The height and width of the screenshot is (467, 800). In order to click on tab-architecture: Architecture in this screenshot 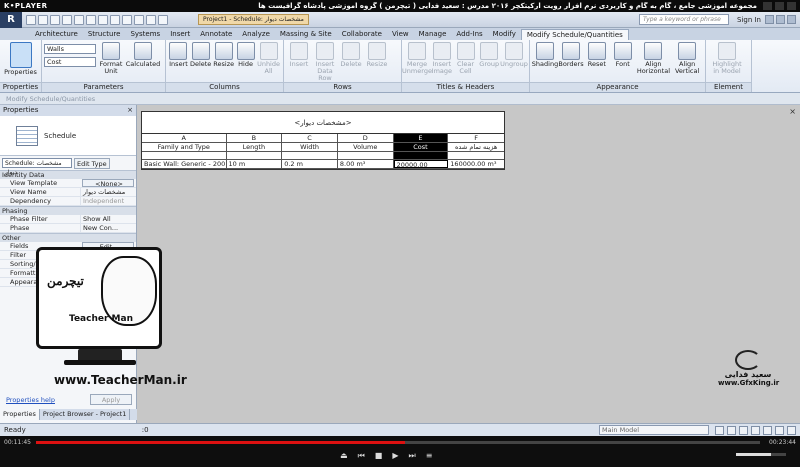, I will do `click(56, 34)`.